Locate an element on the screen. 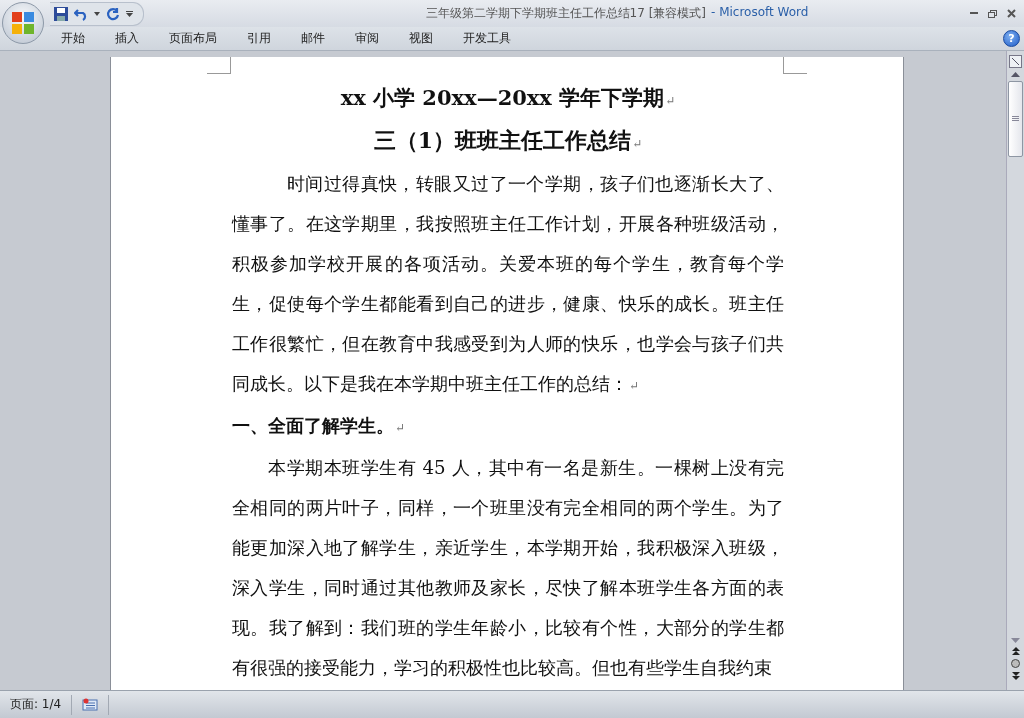 This screenshot has width=1024, height=718. ruler-toggle-icon is located at coordinates (1015, 61).